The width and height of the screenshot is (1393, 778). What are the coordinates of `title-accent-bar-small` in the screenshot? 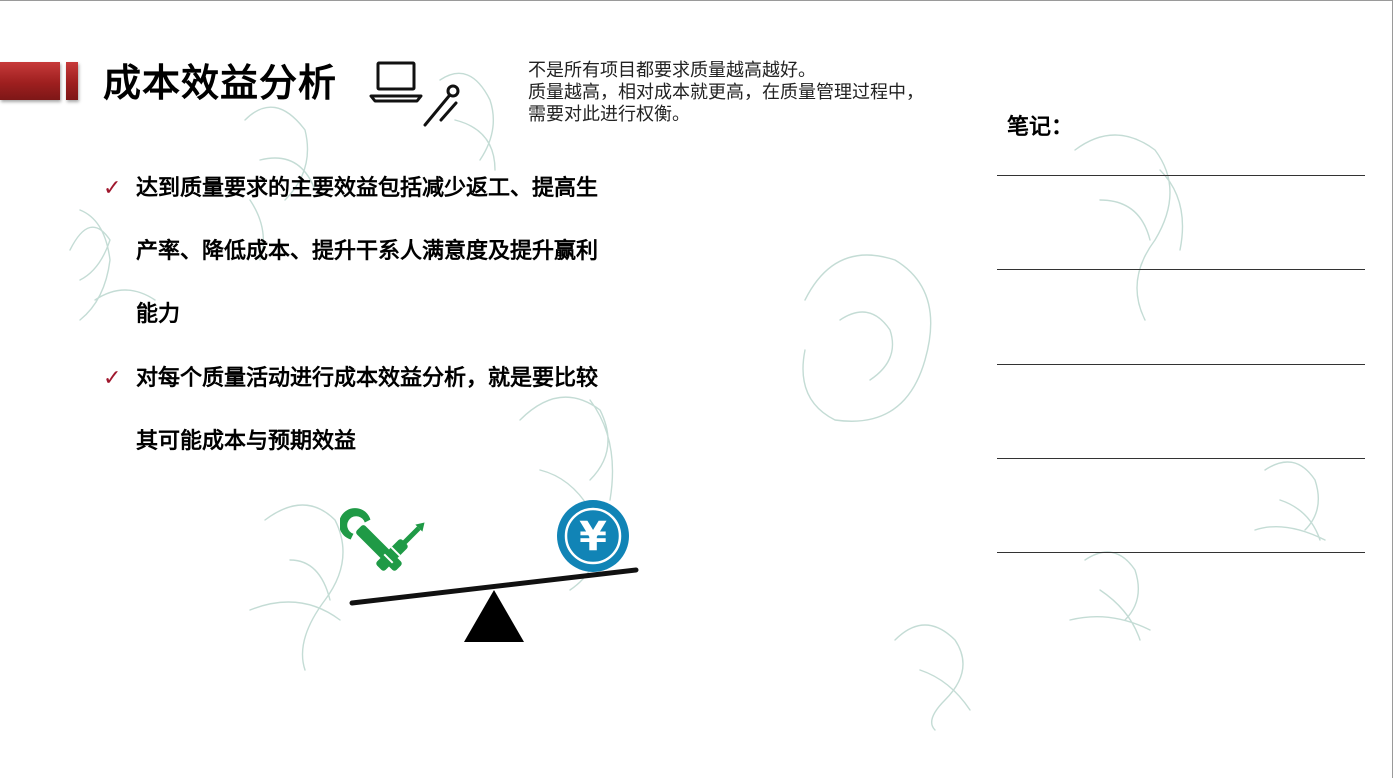 It's located at (72, 81).